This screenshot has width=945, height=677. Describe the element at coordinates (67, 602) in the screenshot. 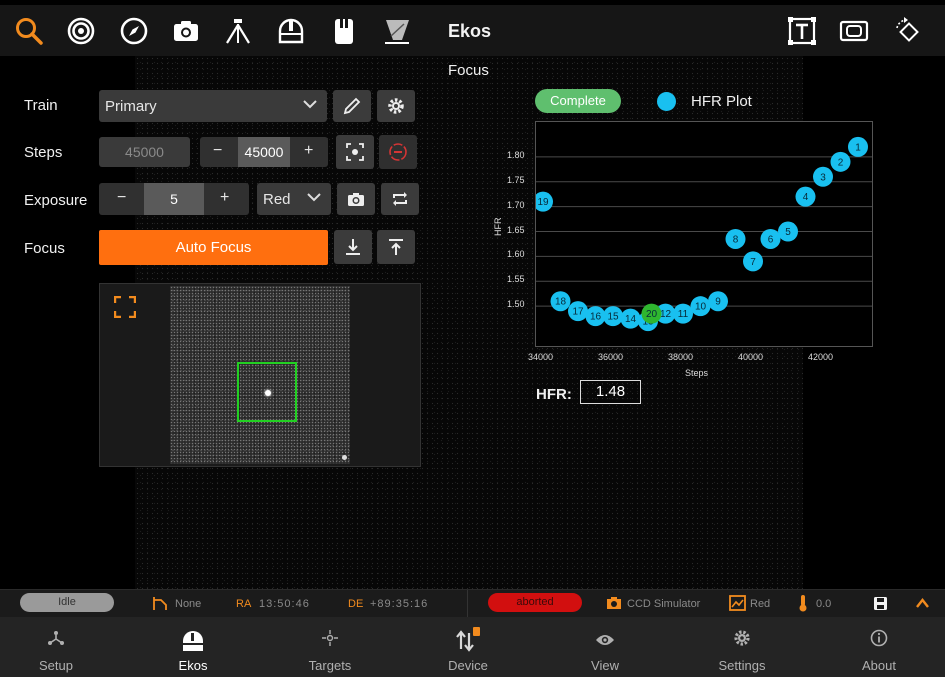

I see `ekos-state-badge: Idle` at that location.